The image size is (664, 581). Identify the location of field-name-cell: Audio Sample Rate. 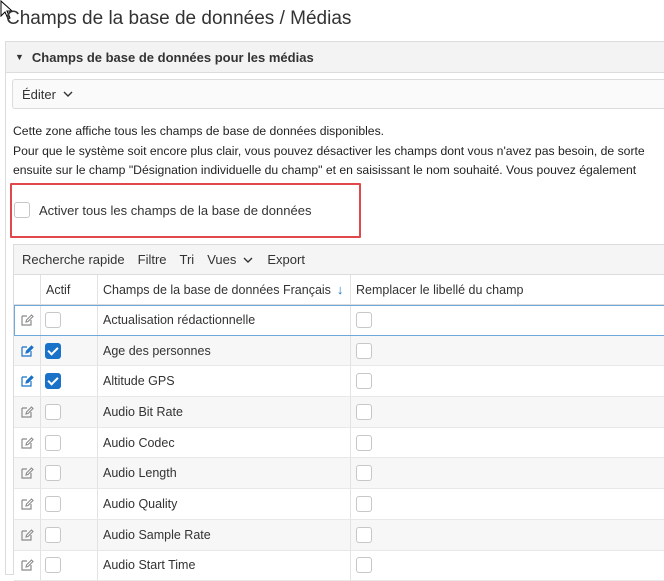
(224, 535).